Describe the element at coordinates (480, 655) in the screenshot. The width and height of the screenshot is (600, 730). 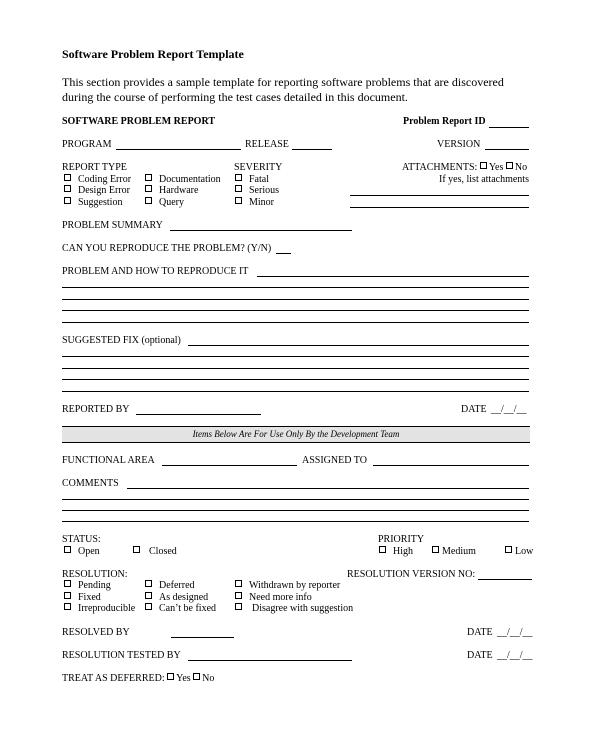
I see `tested-date-label: DATE` at that location.